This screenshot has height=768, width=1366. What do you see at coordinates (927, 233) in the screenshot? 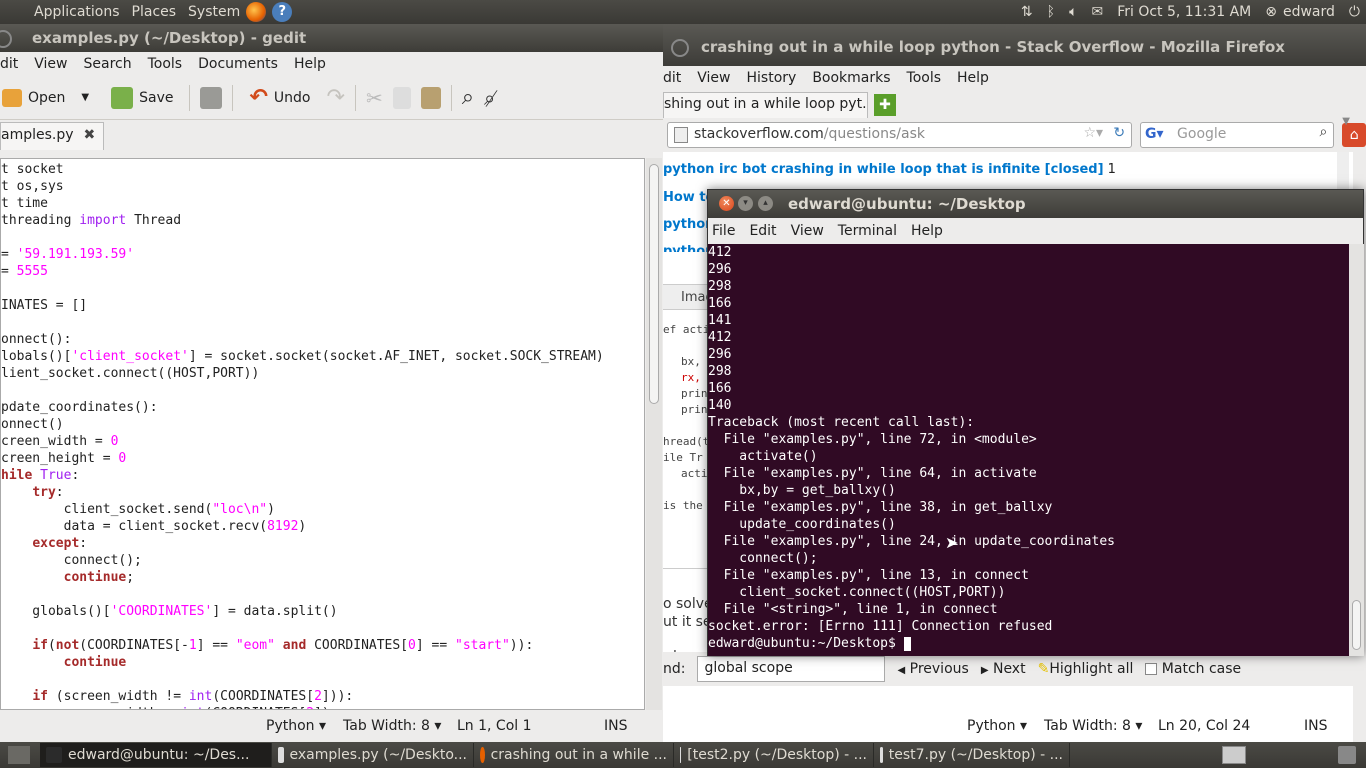
I see `term-menu-help: Help` at bounding box center [927, 233].